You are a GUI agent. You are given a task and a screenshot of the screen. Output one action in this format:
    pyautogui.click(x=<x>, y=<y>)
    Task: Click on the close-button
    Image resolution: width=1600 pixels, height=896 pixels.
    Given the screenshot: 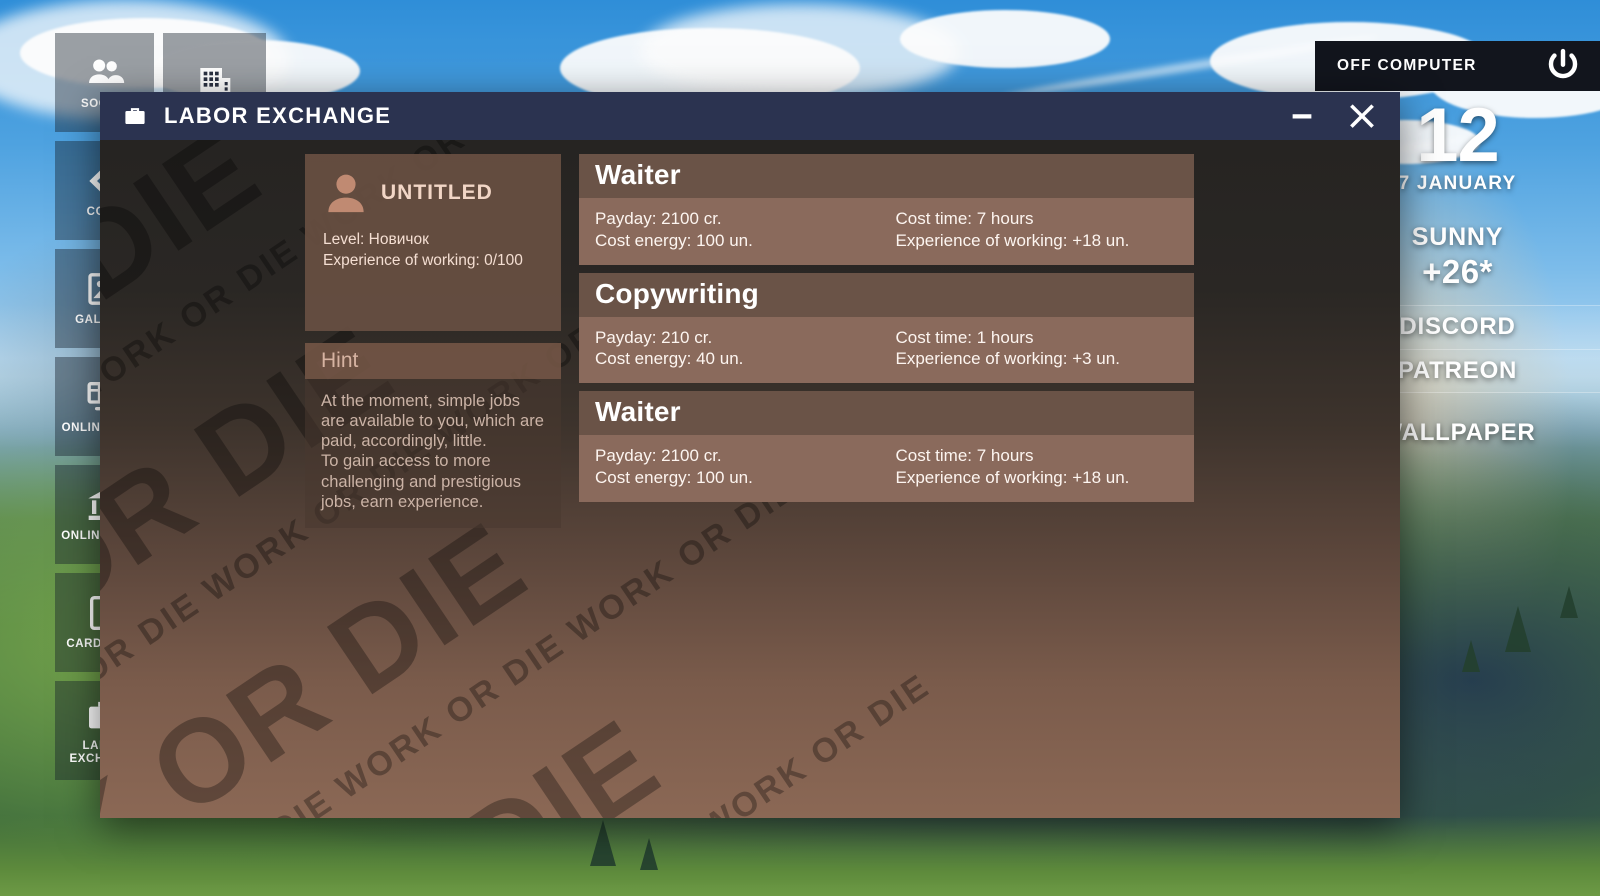 What is the action you would take?
    pyautogui.click(x=1362, y=116)
    